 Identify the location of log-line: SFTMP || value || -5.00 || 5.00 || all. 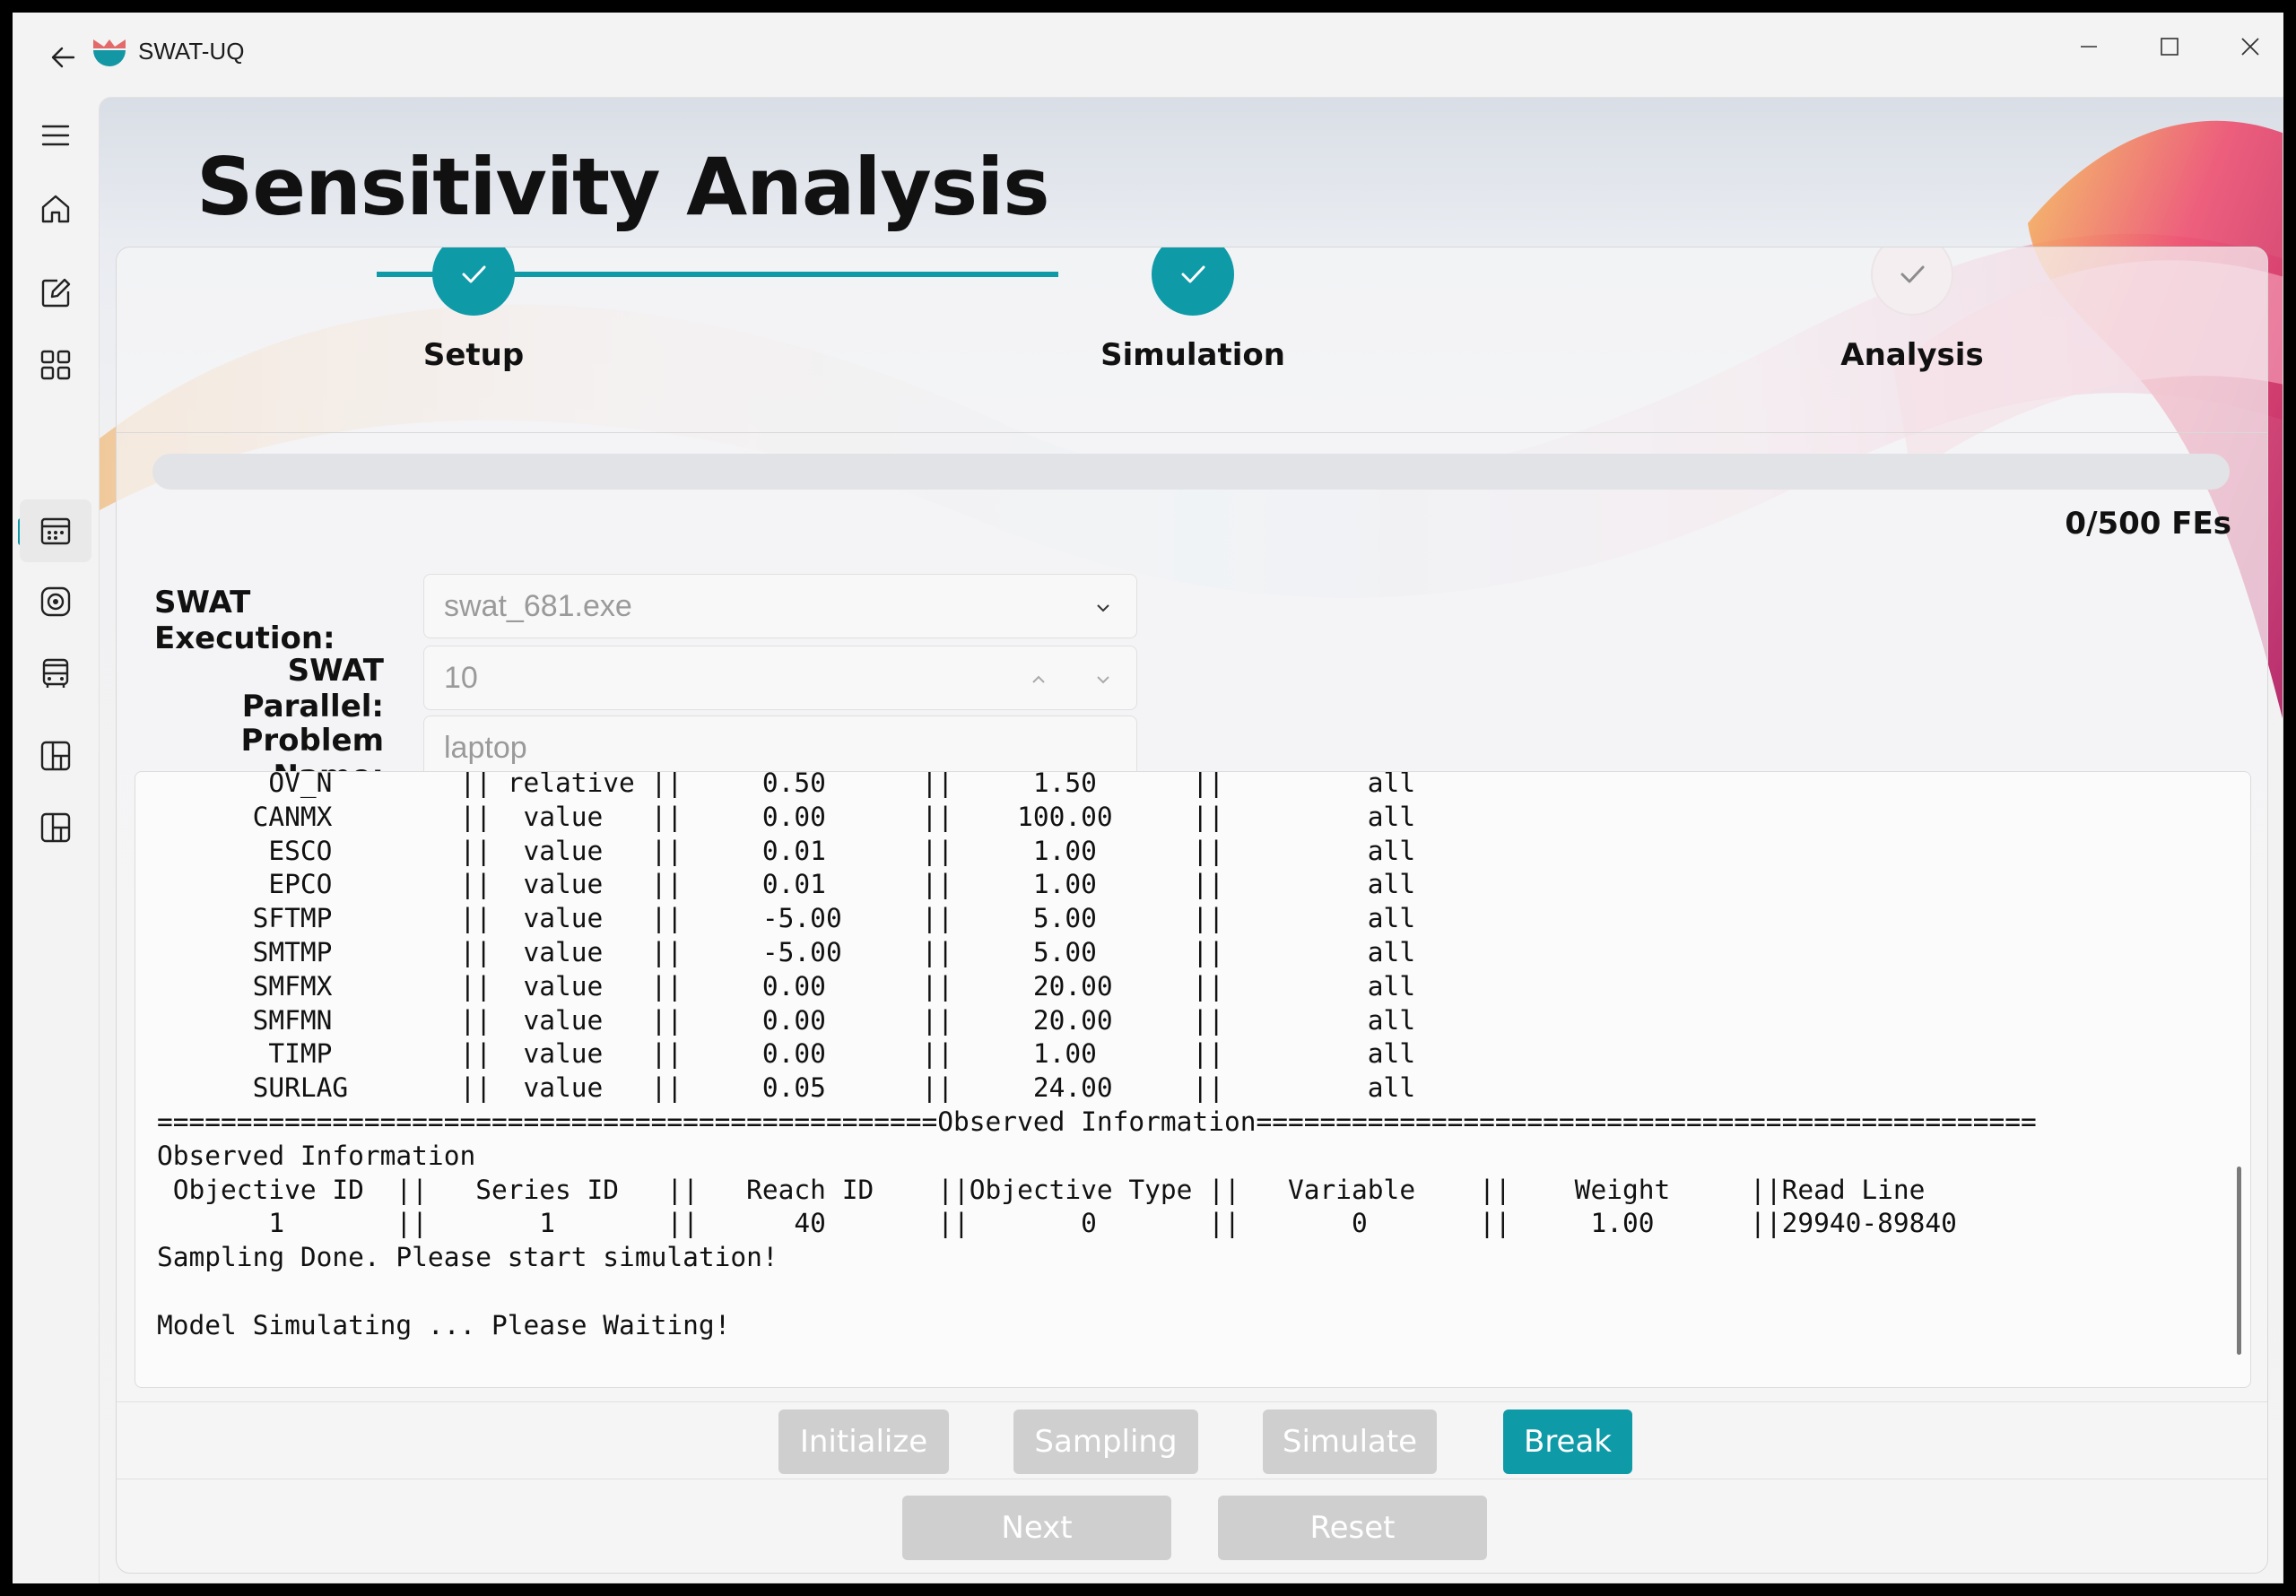
(786, 919).